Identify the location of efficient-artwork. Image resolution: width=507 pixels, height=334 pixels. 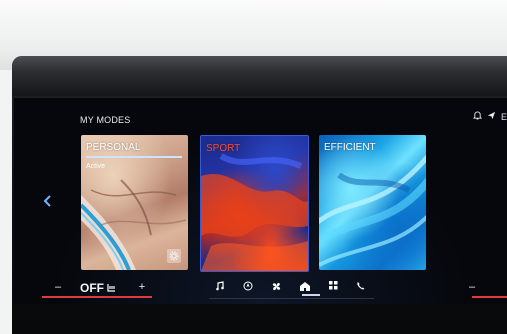
(372, 210).